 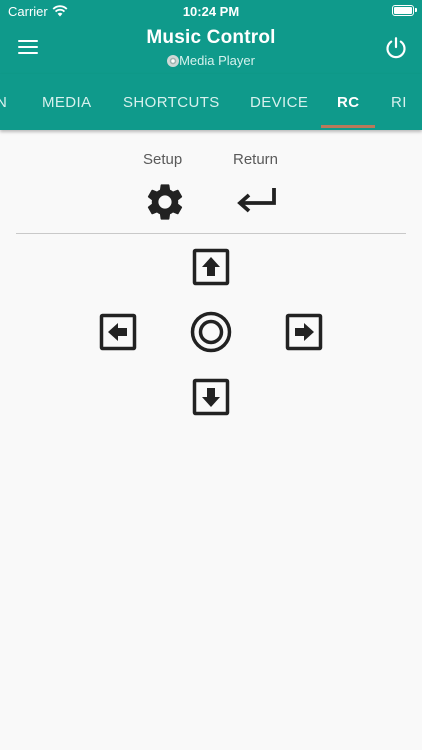 I want to click on return-arrow-icon, so click(x=256, y=201).